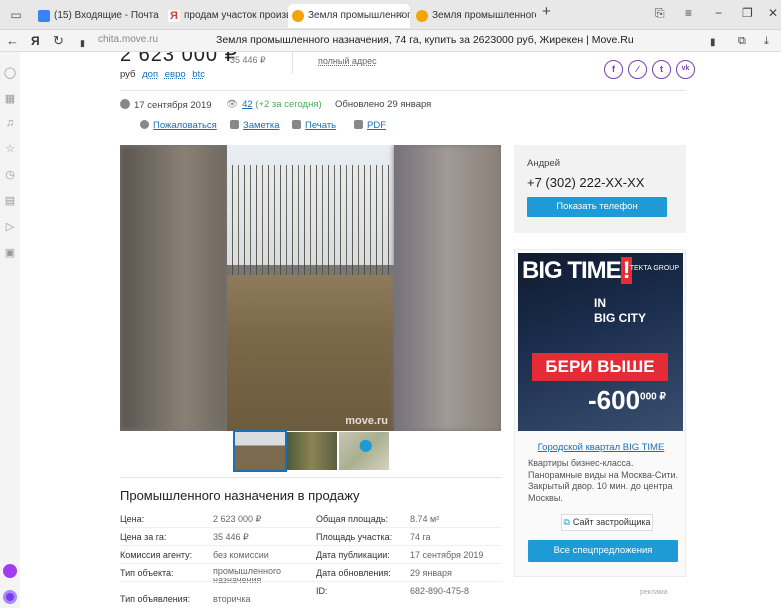 The height and width of the screenshot is (608, 781). Describe the element at coordinates (10, 73) in the screenshot. I see `profile-icon: ◯` at that location.